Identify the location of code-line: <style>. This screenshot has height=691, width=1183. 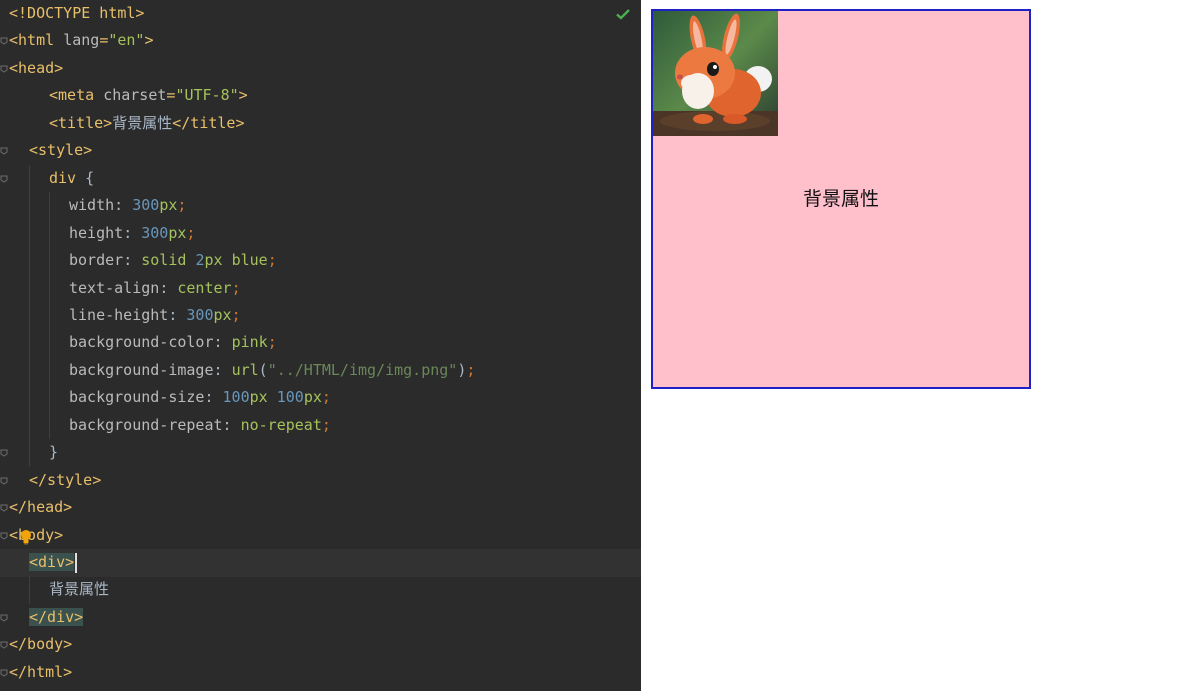
(320, 151).